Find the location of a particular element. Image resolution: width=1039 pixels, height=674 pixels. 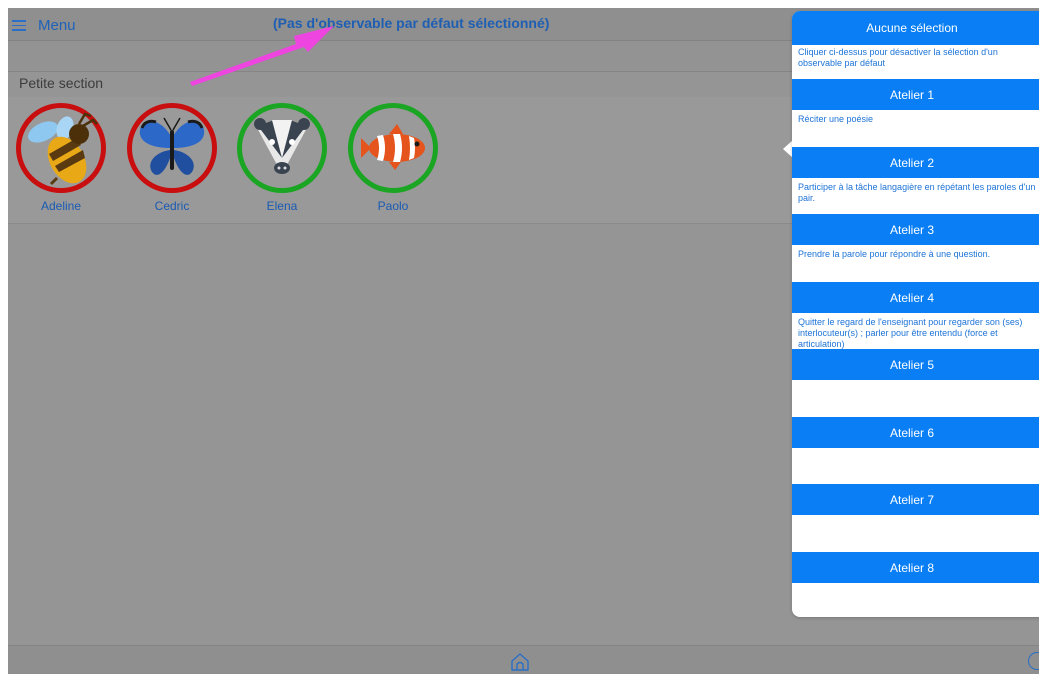

atelier-7-button: Atelier 7 is located at coordinates (915, 499).